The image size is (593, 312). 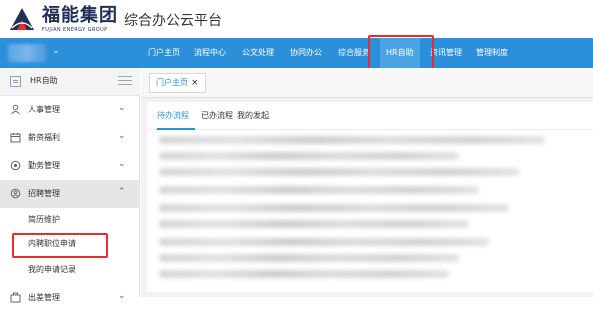 What do you see at coordinates (52, 269) in the screenshot?
I see `sidebar-subitem-label: 我的申请记录` at bounding box center [52, 269].